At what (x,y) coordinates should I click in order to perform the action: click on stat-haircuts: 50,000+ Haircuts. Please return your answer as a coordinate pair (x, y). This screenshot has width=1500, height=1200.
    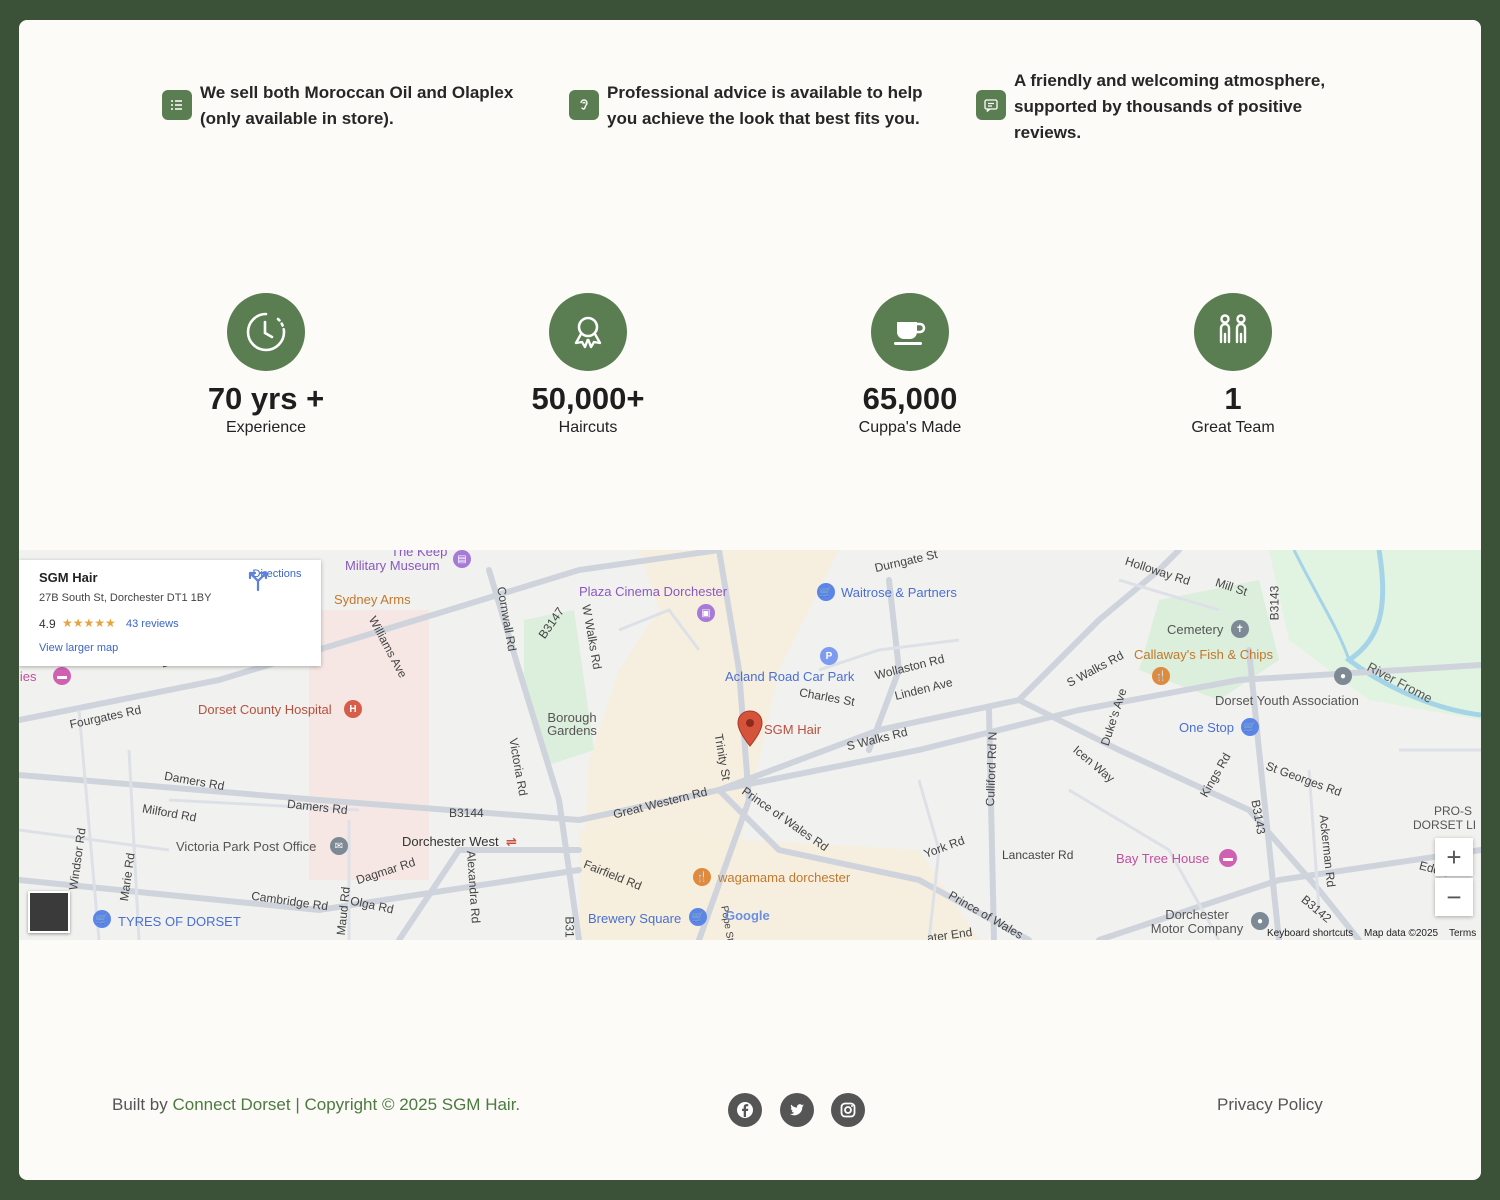
    Looking at the image, I should click on (588, 365).